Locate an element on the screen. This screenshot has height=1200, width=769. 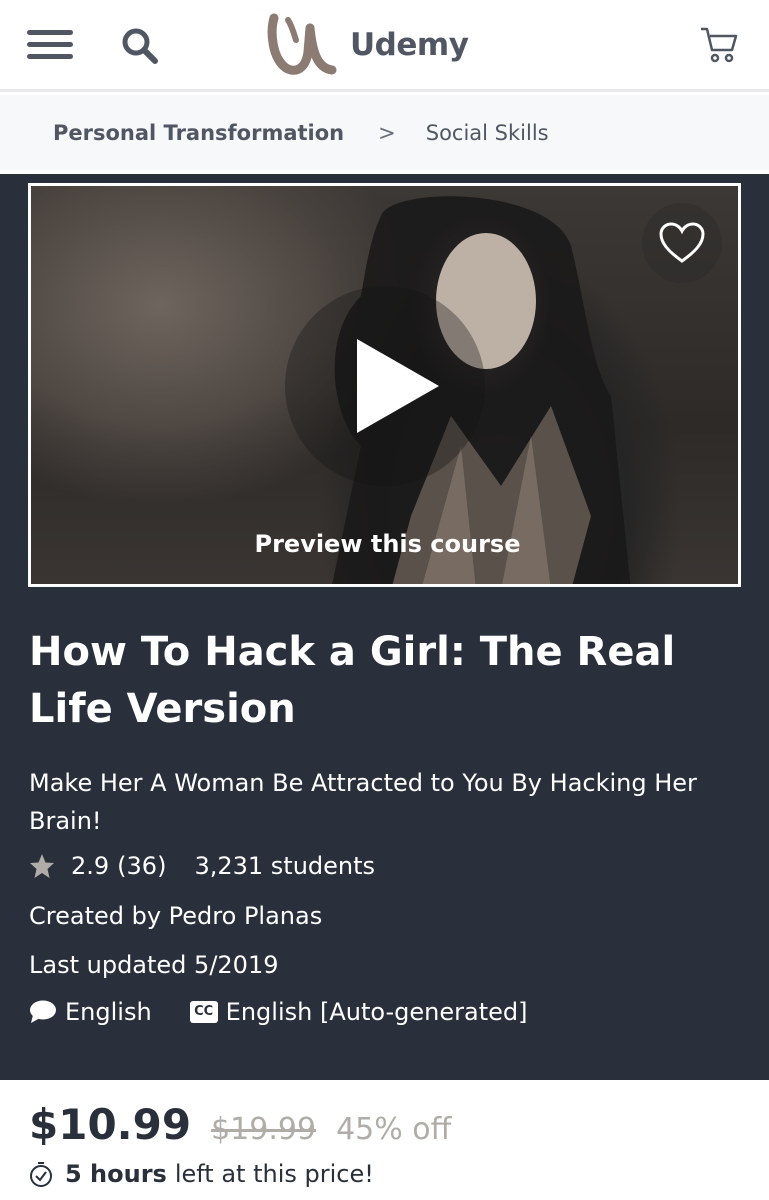
udemy-logo-mark is located at coordinates (302, 44).